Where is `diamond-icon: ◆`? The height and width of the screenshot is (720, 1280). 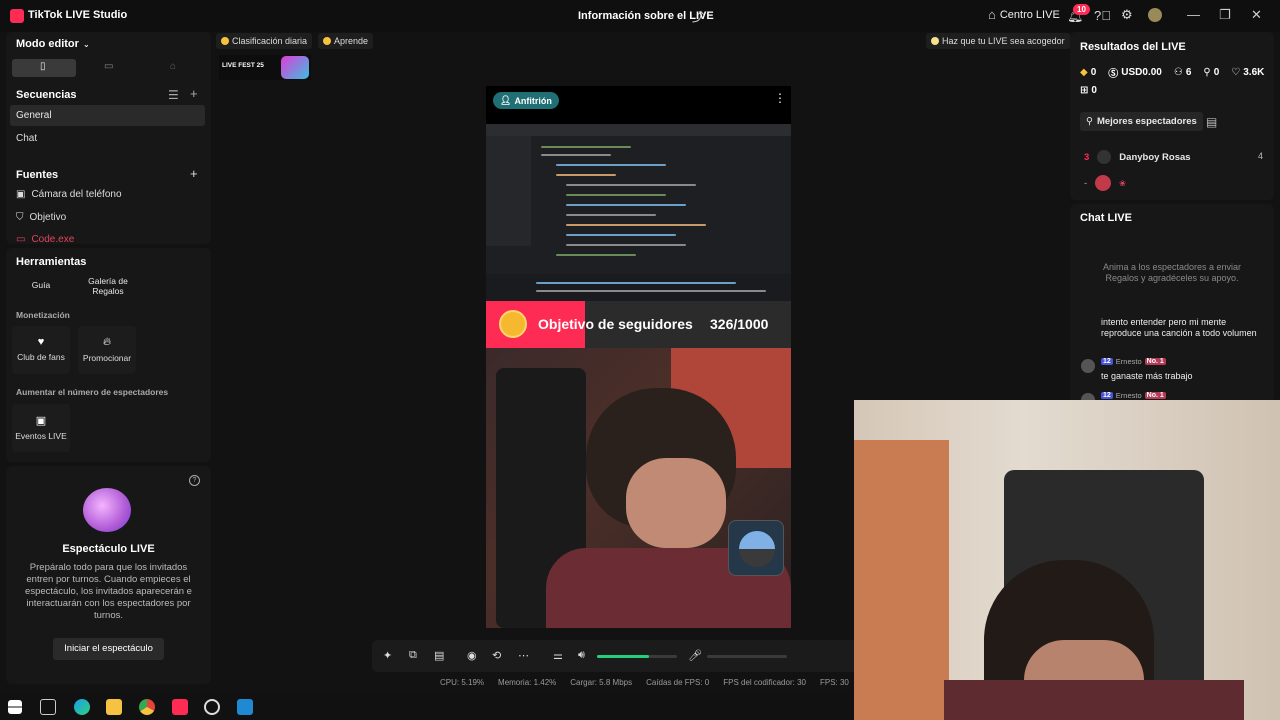
diamond-icon: ◆ is located at coordinates (1084, 72).